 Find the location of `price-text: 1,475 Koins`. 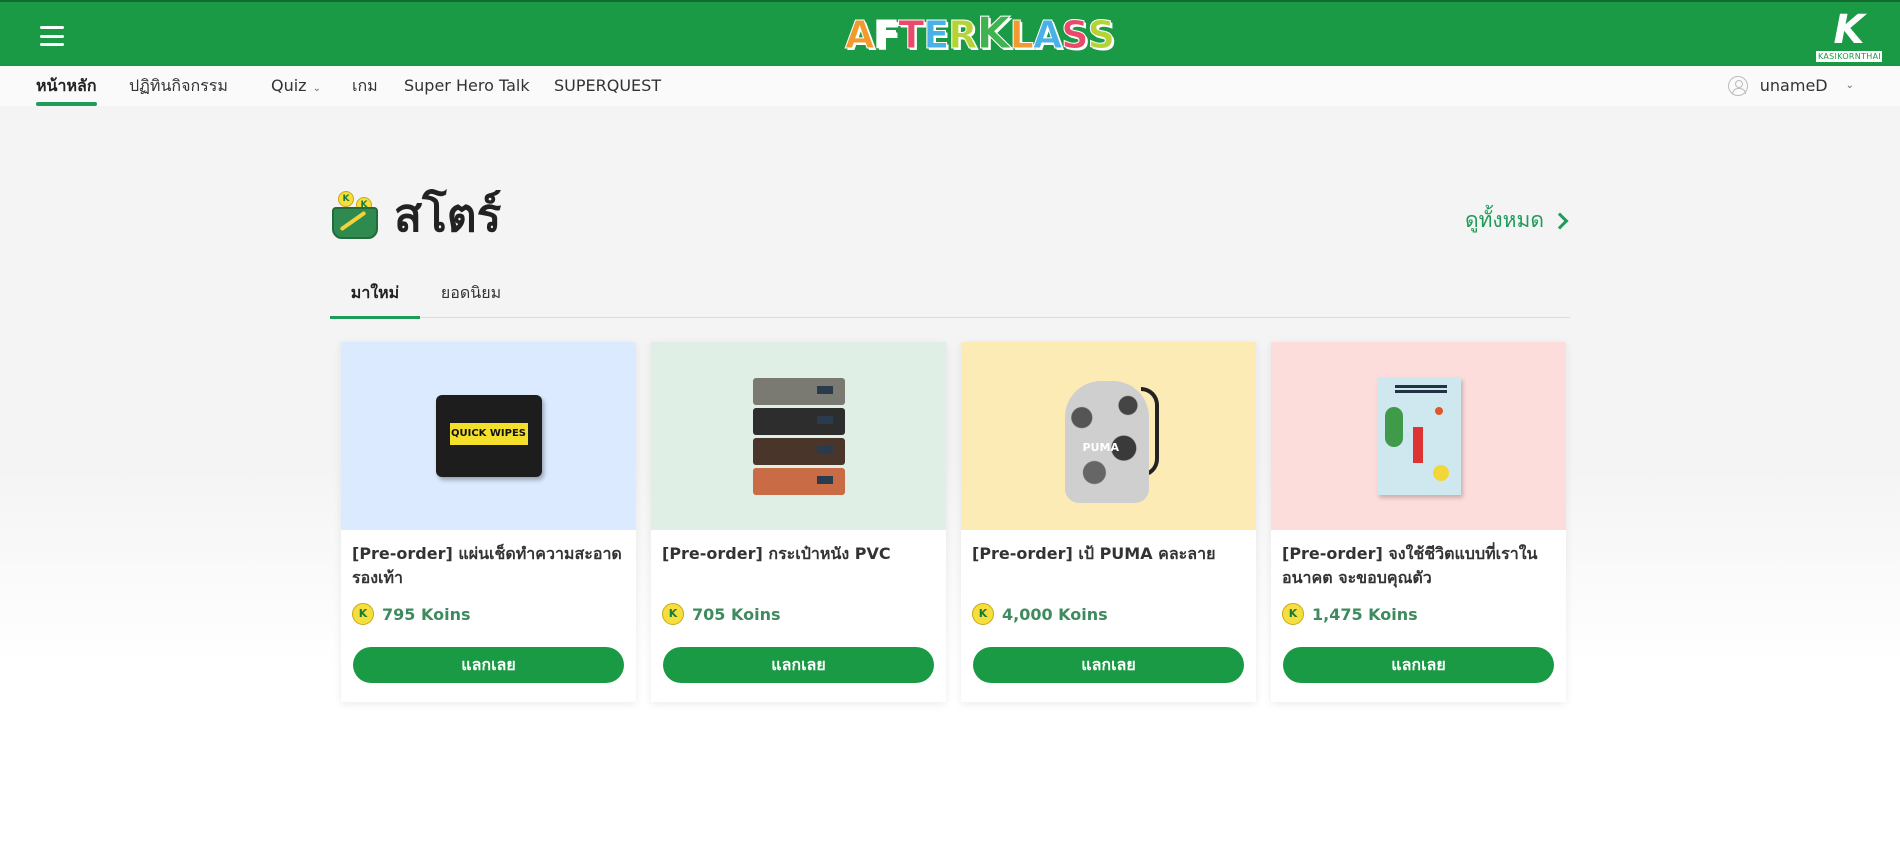

price-text: 1,475 Koins is located at coordinates (1365, 614).